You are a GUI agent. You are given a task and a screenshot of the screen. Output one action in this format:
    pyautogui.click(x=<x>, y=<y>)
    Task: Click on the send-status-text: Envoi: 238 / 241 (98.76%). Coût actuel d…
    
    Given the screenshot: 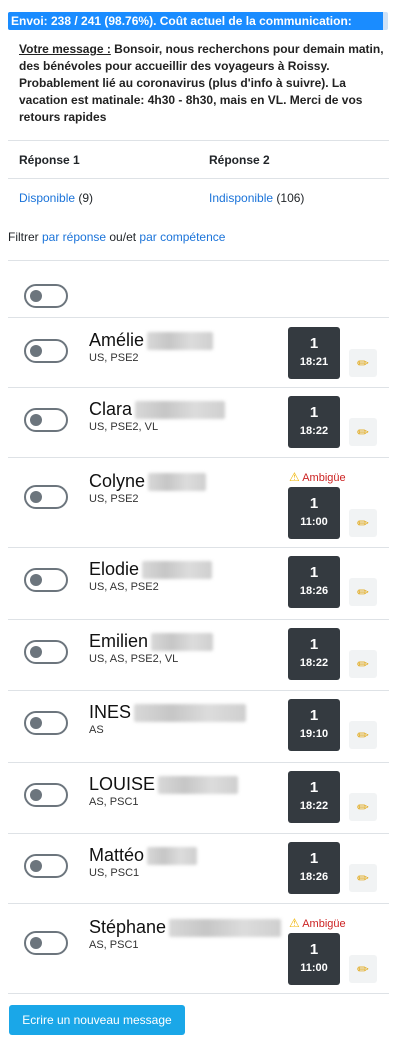 What is the action you would take?
    pyautogui.click(x=181, y=21)
    